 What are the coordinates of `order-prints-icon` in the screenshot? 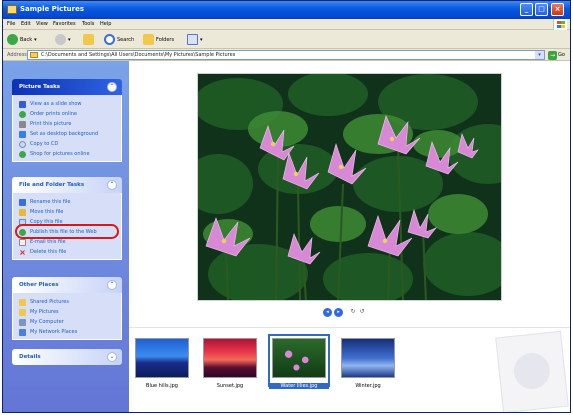 It's located at (22, 114).